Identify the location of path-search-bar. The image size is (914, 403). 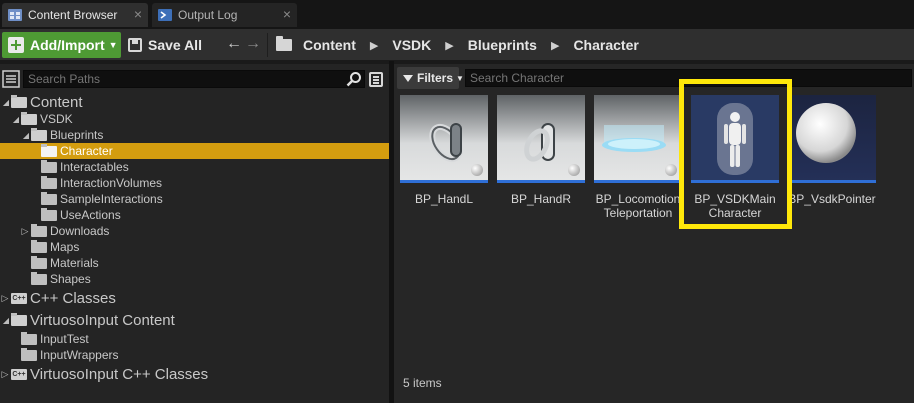
(194, 78).